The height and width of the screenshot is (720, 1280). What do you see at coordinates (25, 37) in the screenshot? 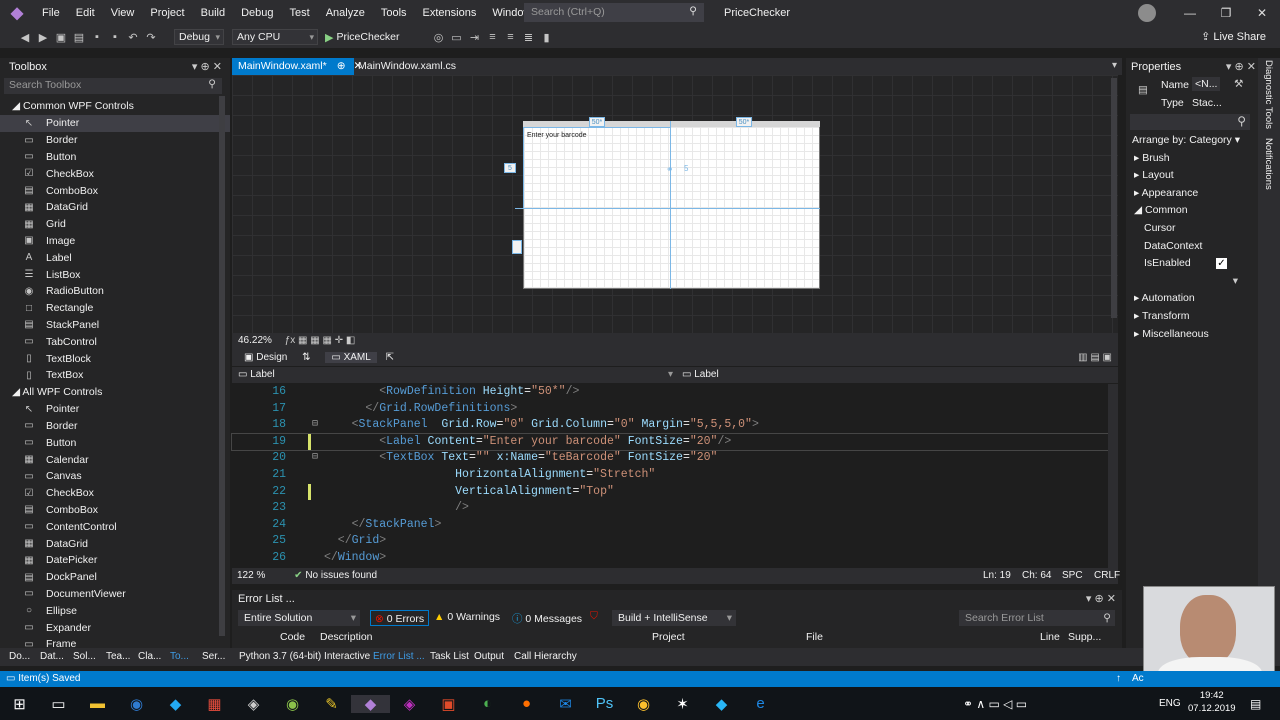
I see `back-icon: ◀` at bounding box center [25, 37].